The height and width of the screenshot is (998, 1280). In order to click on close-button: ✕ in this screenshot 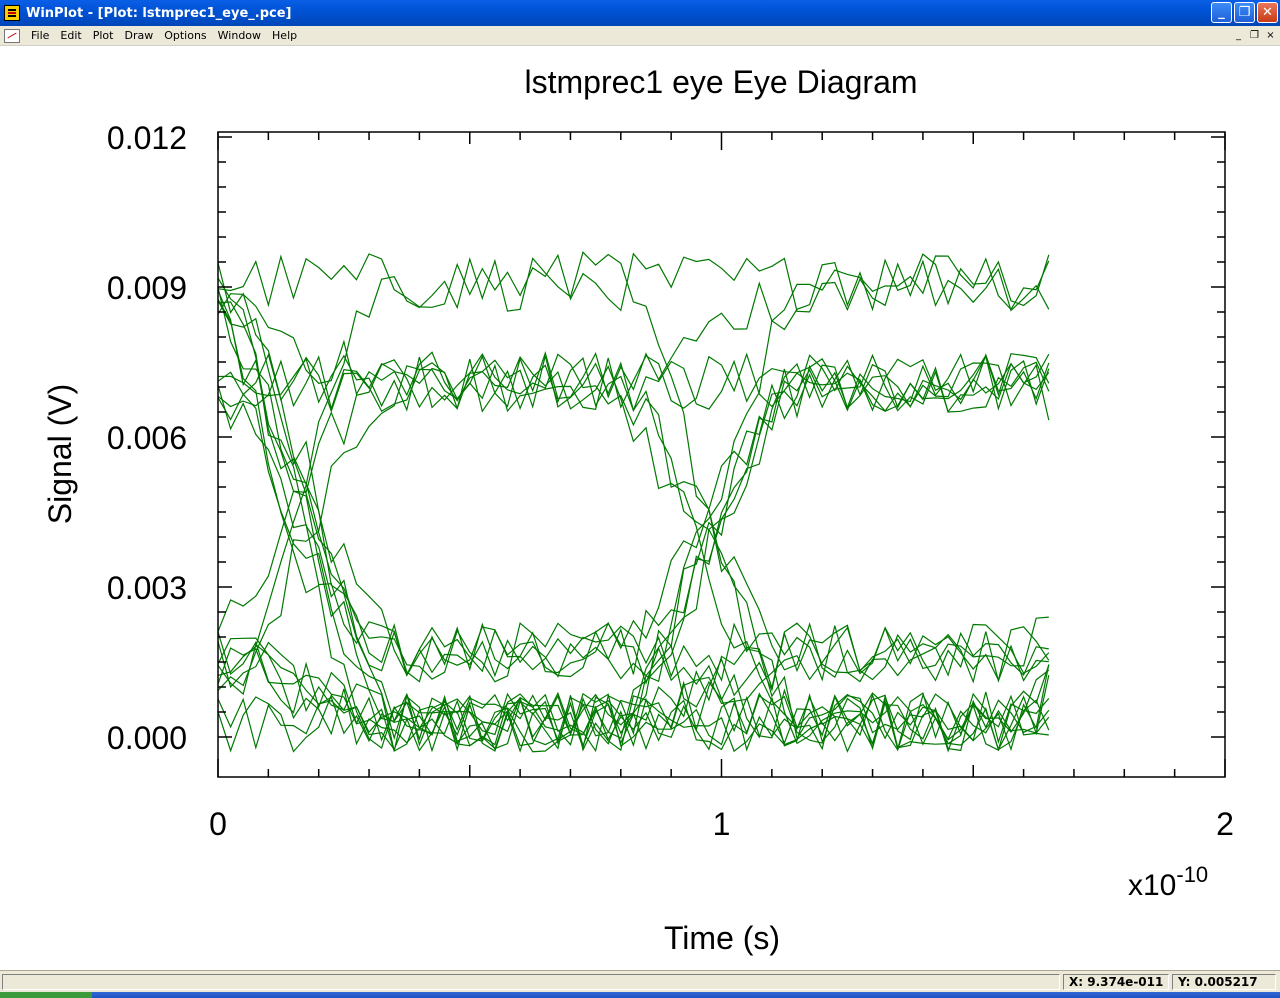, I will do `click(1267, 12)`.